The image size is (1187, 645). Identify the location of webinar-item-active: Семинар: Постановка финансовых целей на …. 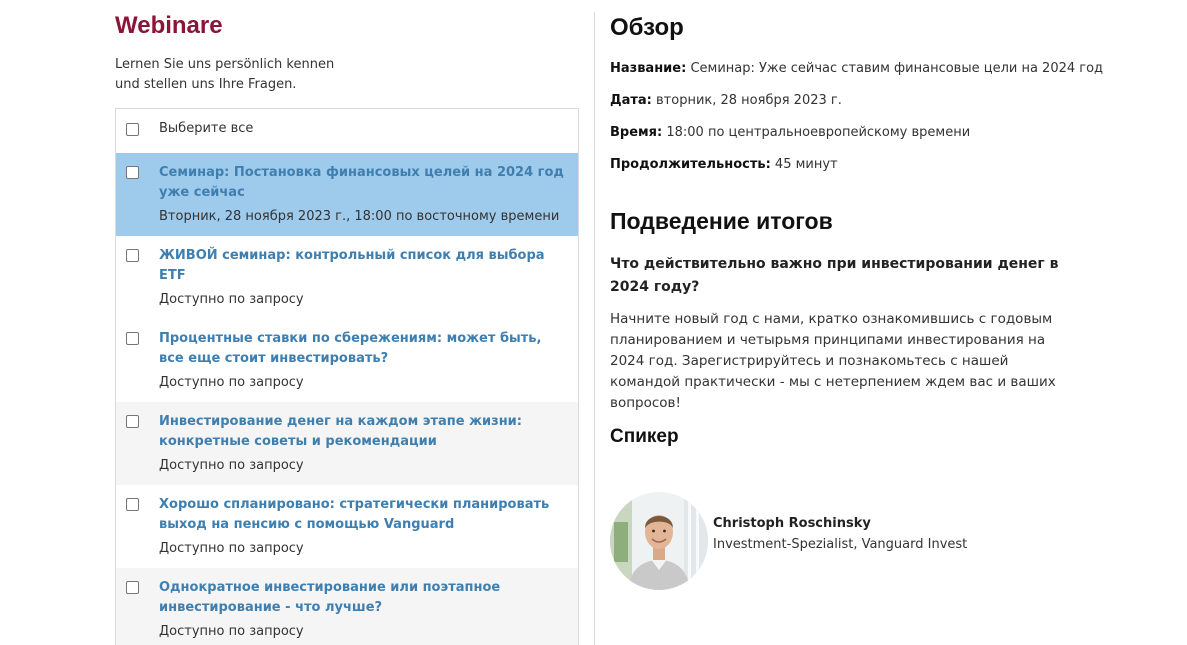
(347, 194).